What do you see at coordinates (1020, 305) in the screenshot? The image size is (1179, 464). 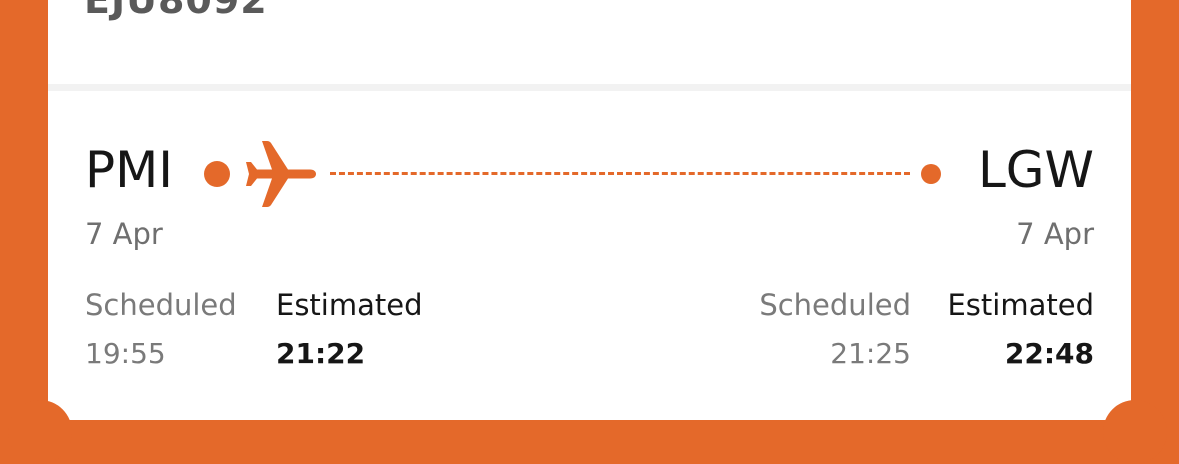 I see `destination-estimated-label: Estimated` at bounding box center [1020, 305].